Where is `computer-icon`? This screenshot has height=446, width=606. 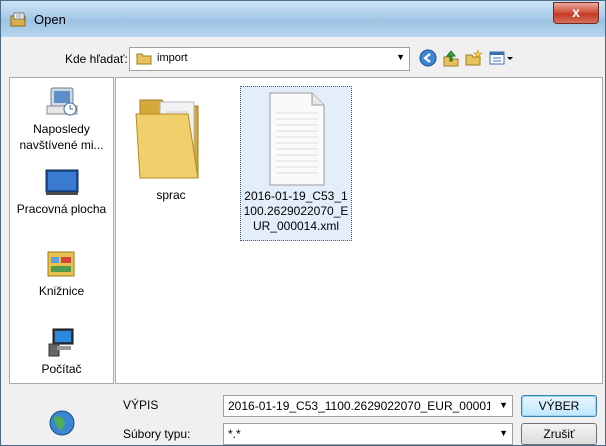 computer-icon is located at coordinates (60, 342).